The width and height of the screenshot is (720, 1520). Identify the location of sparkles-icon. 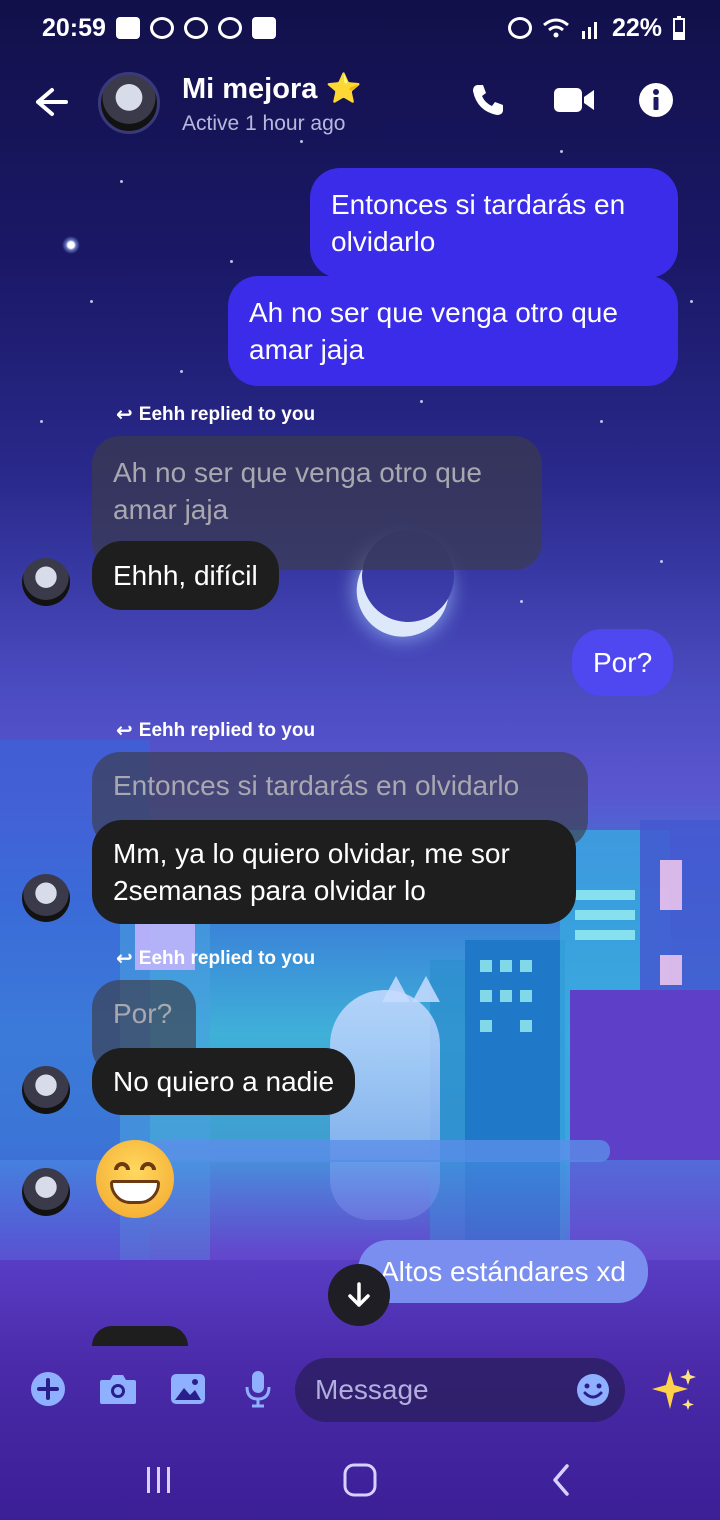
(673, 1390).